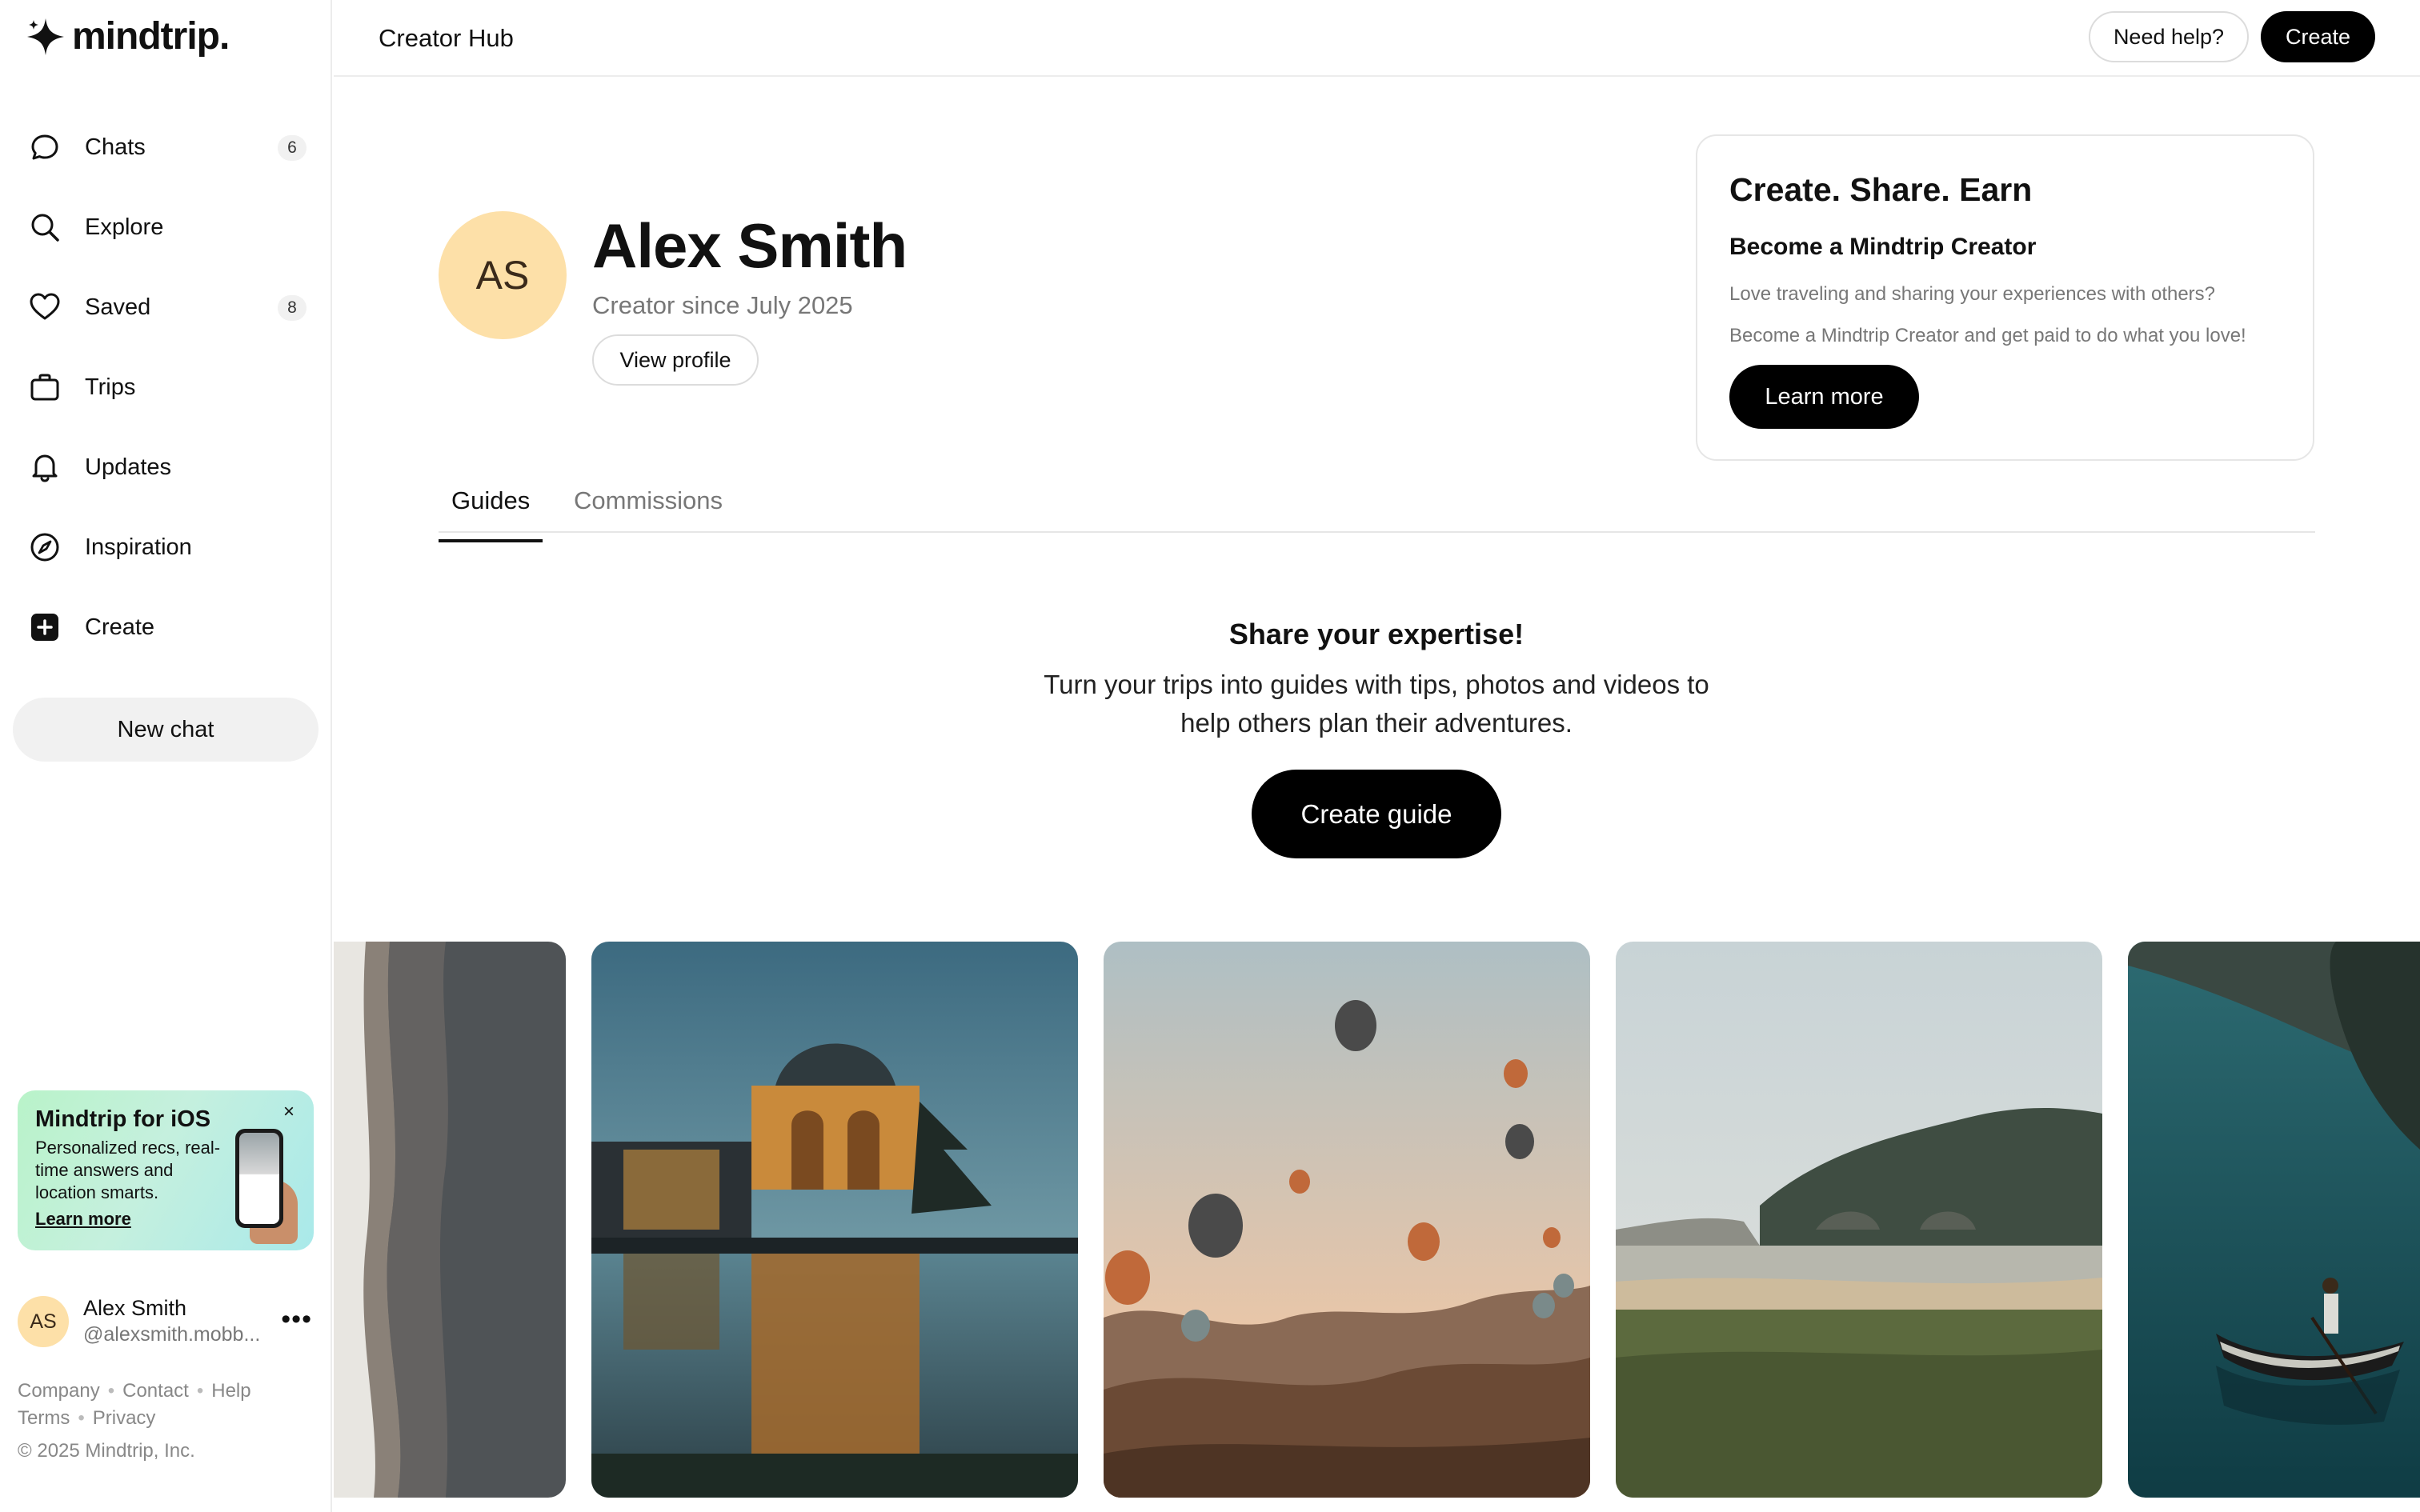  What do you see at coordinates (44, 147) in the screenshot?
I see `chat-bubble-icon` at bounding box center [44, 147].